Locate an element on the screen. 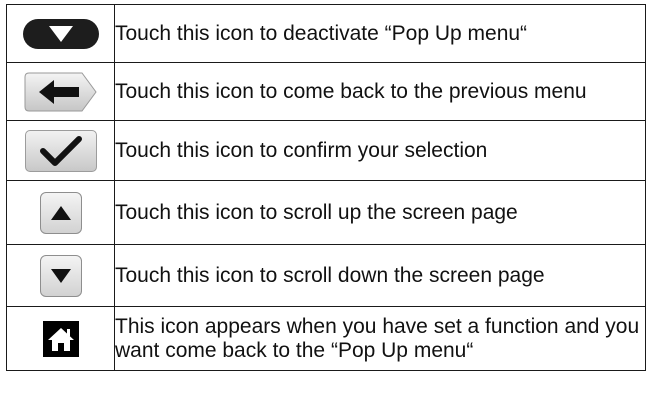 The width and height of the screenshot is (651, 398). home-icon is located at coordinates (60, 339).